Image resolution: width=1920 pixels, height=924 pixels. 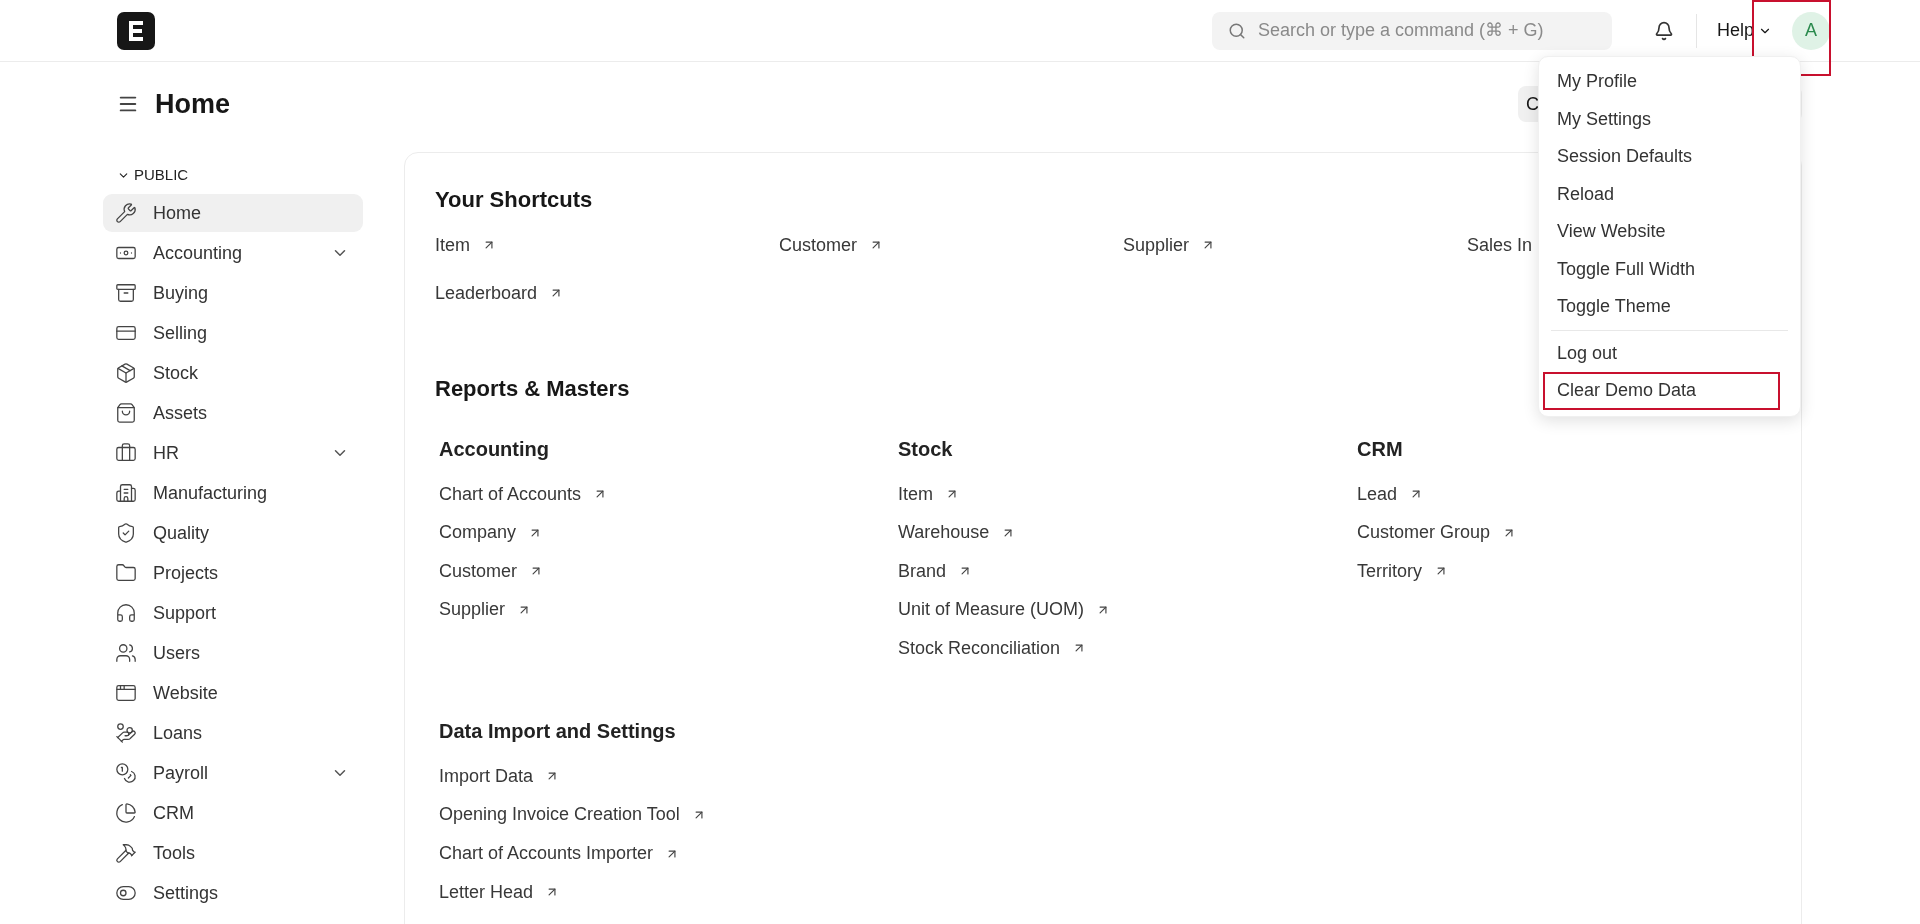 What do you see at coordinates (1669, 157) in the screenshot?
I see `menu-item: Session Defaults` at bounding box center [1669, 157].